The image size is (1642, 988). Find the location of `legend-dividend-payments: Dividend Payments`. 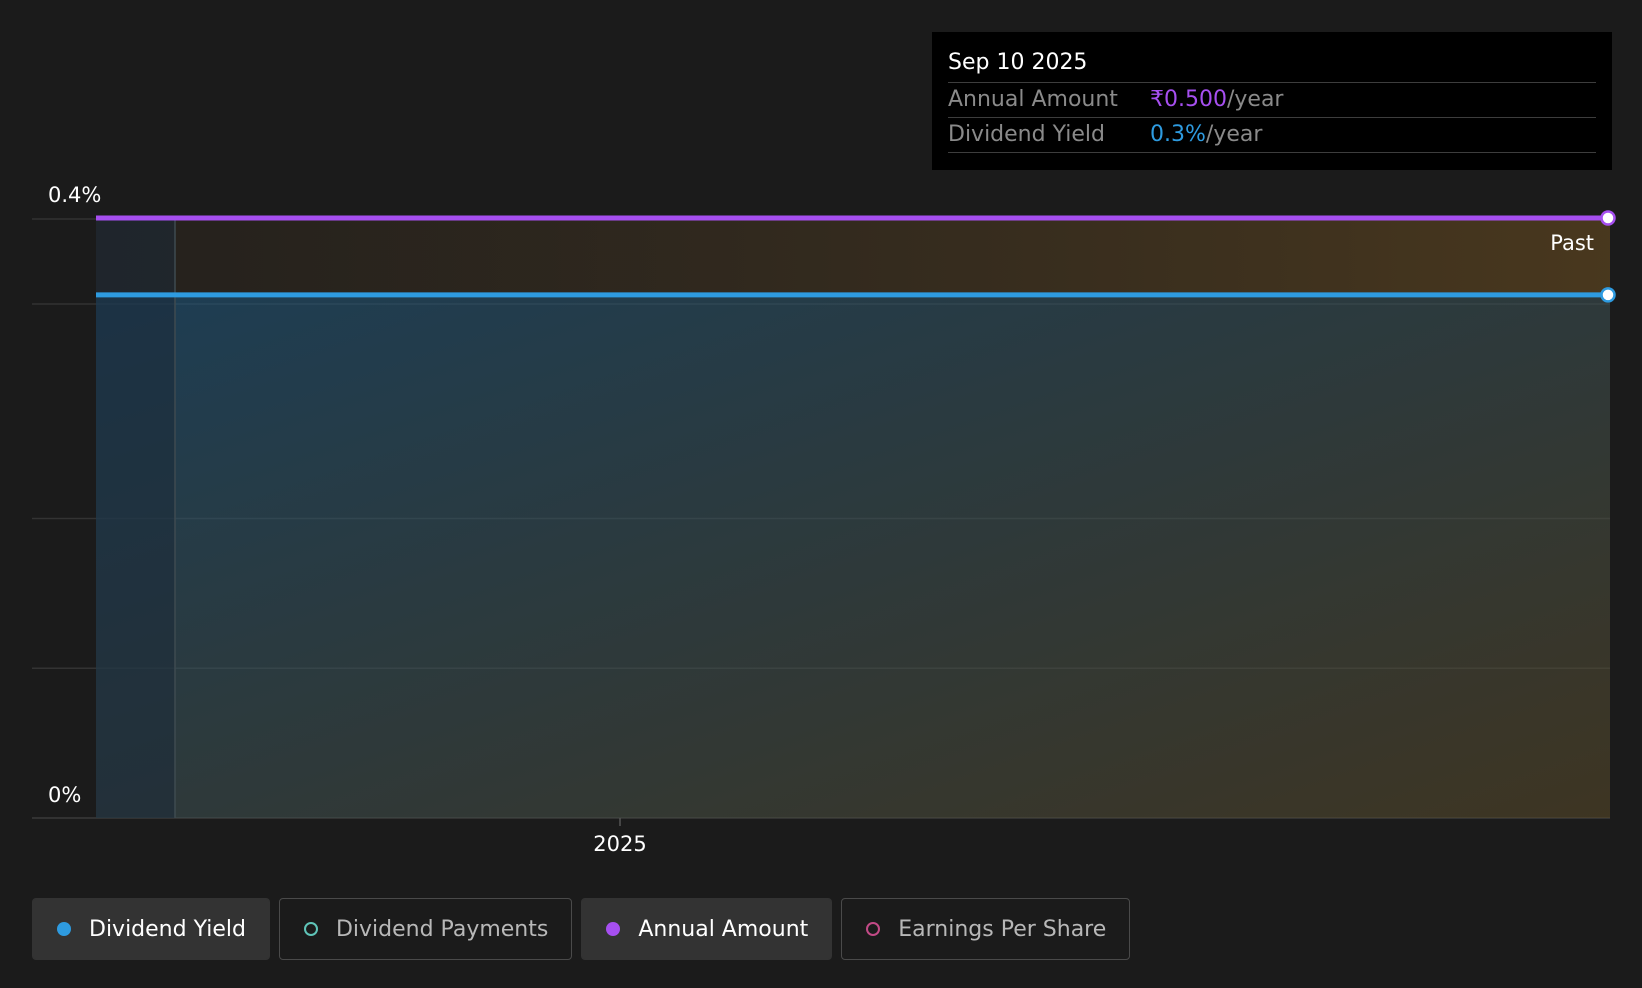

legend-dividend-payments: Dividend Payments is located at coordinates (425, 929).